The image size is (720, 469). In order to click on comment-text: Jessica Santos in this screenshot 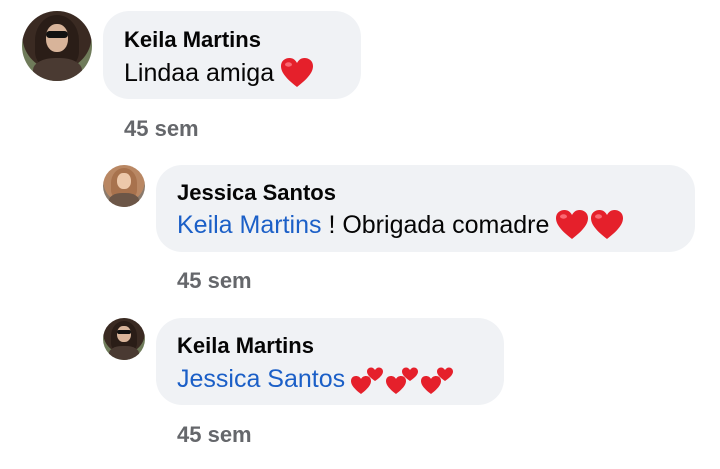, I will do `click(316, 379)`.